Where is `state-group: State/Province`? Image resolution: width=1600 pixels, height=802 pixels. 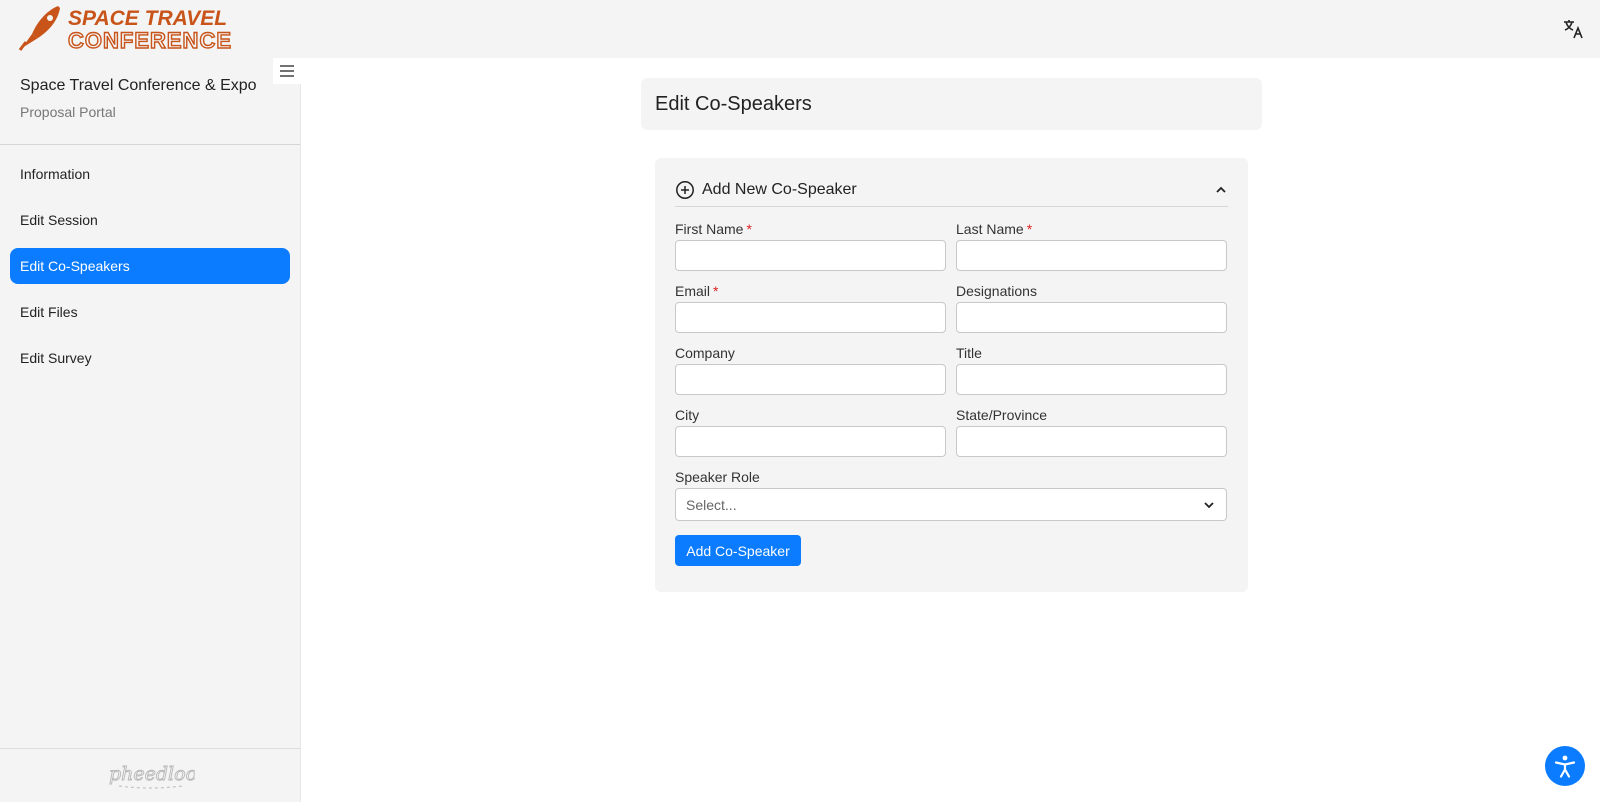 state-group: State/Province is located at coordinates (1091, 431).